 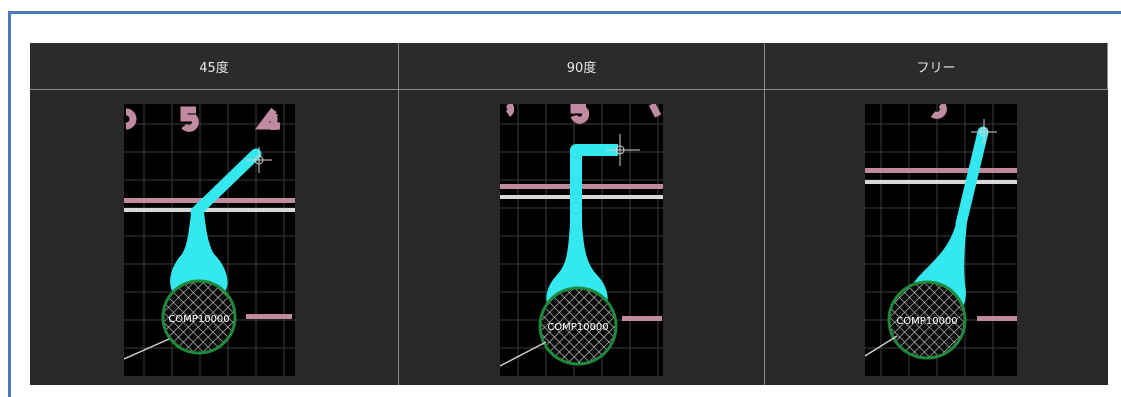 I want to click on column-header-label: 90度, so click(x=581, y=68).